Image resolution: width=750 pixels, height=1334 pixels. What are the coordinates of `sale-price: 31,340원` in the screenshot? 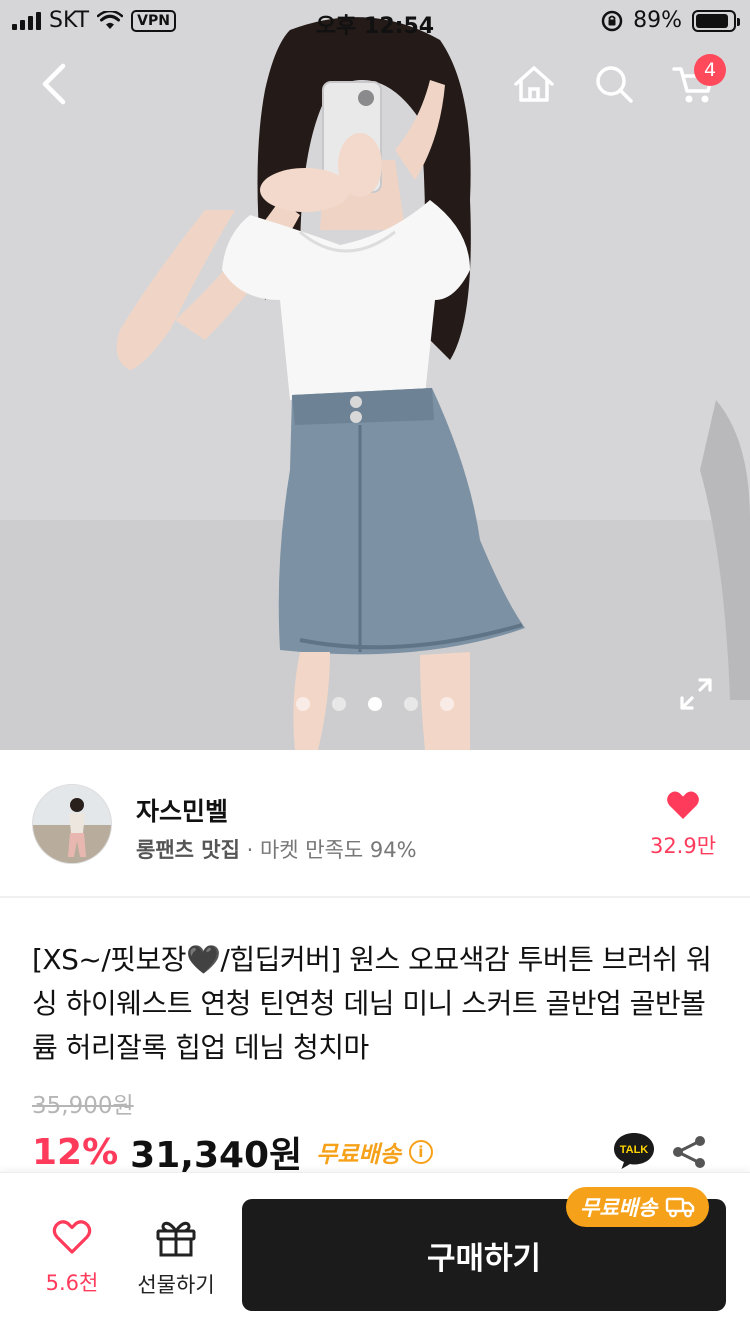 It's located at (216, 1155).